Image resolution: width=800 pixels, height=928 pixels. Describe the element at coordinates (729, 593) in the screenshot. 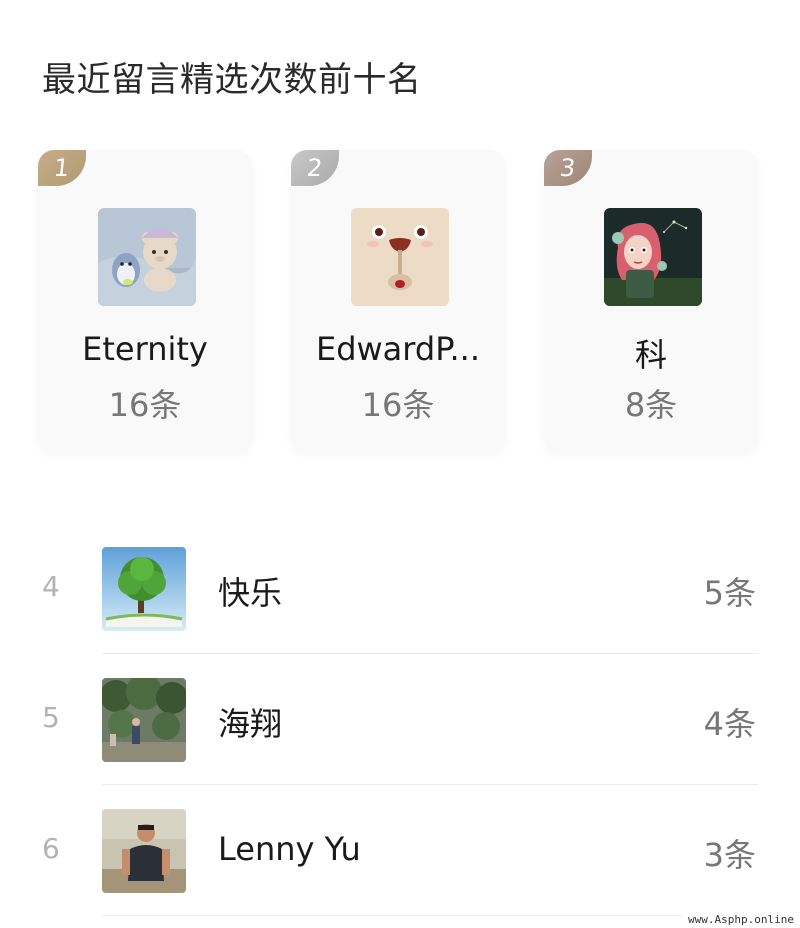

I see `comment-count: 5条` at that location.